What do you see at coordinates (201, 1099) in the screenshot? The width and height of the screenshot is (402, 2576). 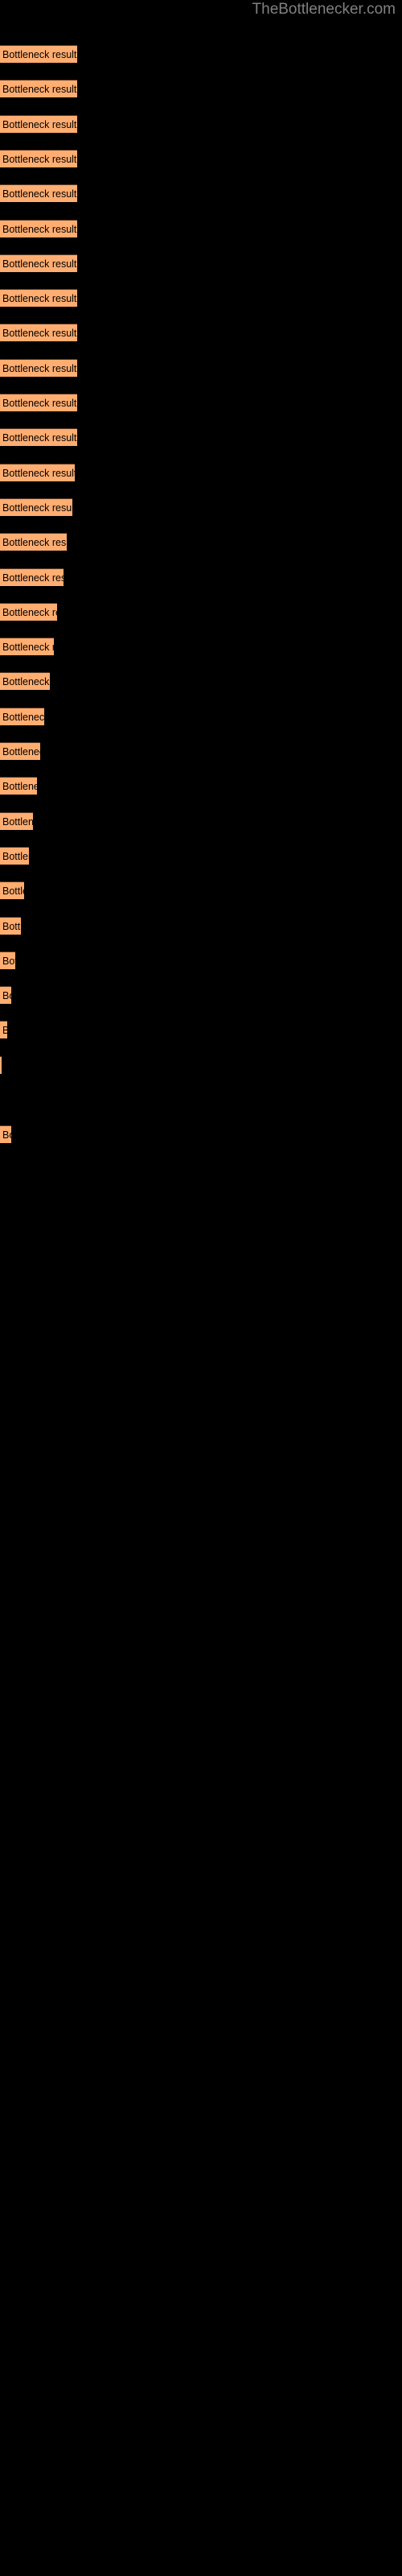 I see `bar-row` at bounding box center [201, 1099].